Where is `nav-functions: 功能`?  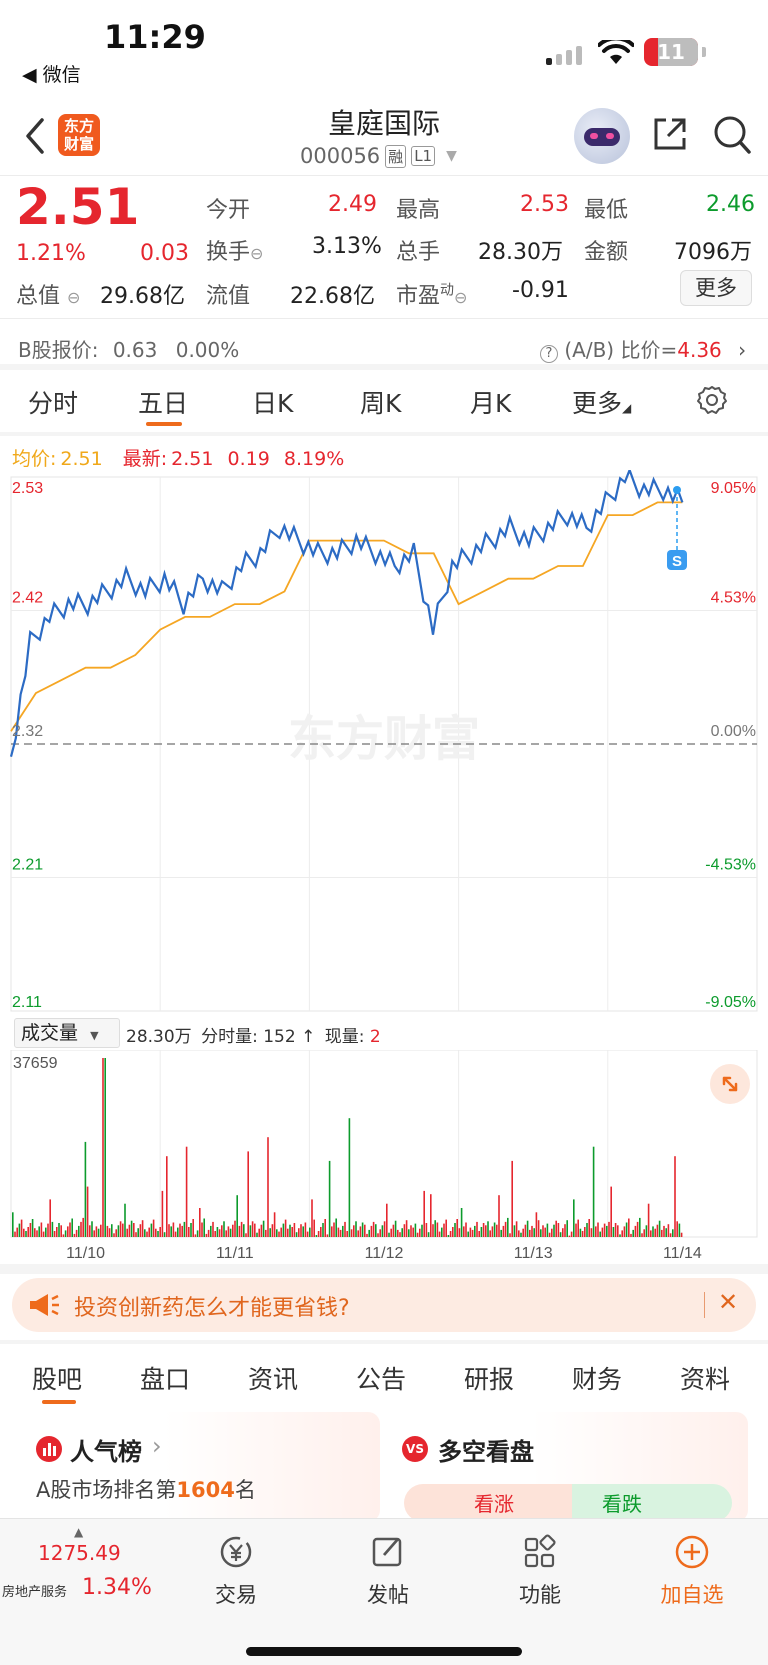
nav-functions: 功能 is located at coordinates (540, 1571).